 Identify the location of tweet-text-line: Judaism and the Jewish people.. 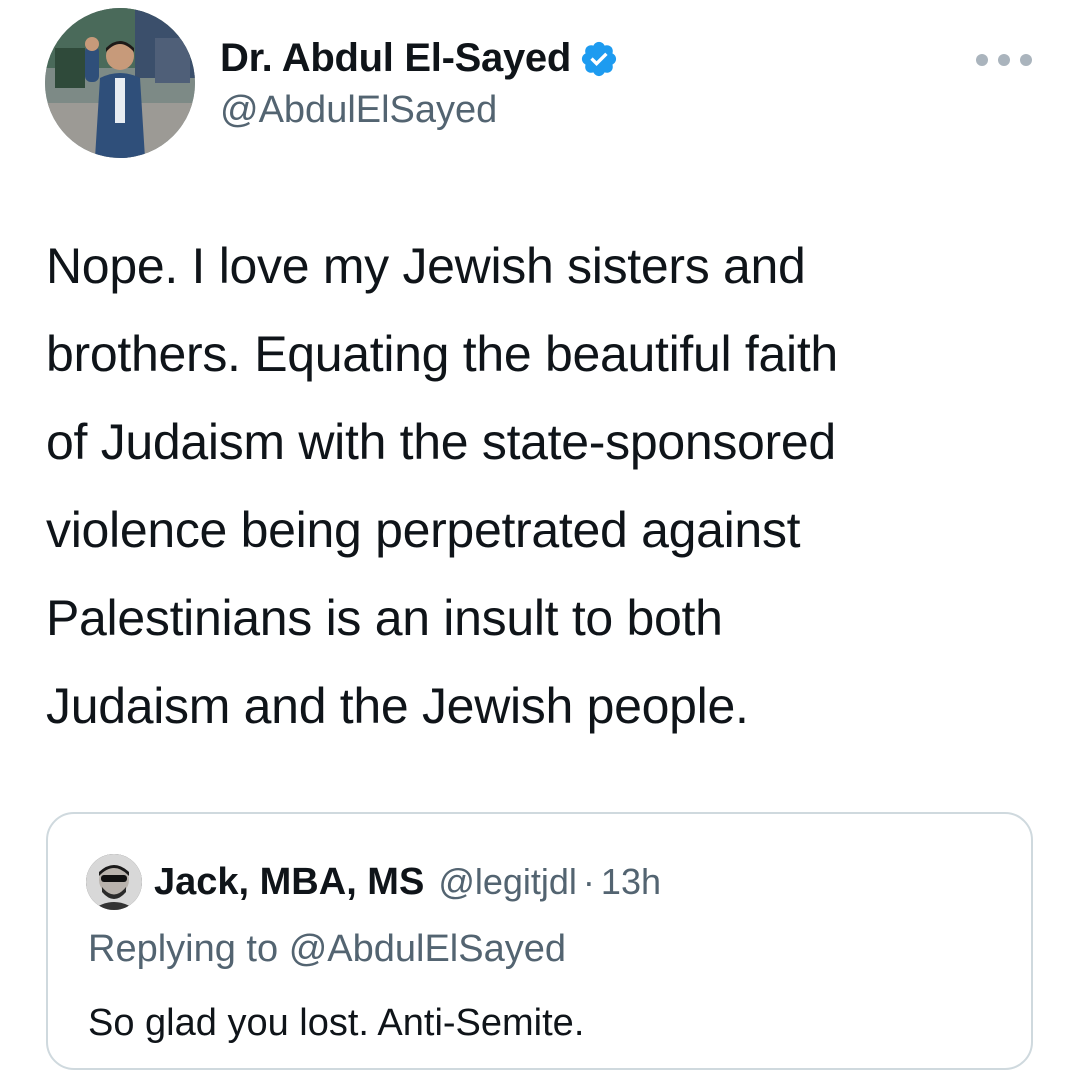
(397, 706).